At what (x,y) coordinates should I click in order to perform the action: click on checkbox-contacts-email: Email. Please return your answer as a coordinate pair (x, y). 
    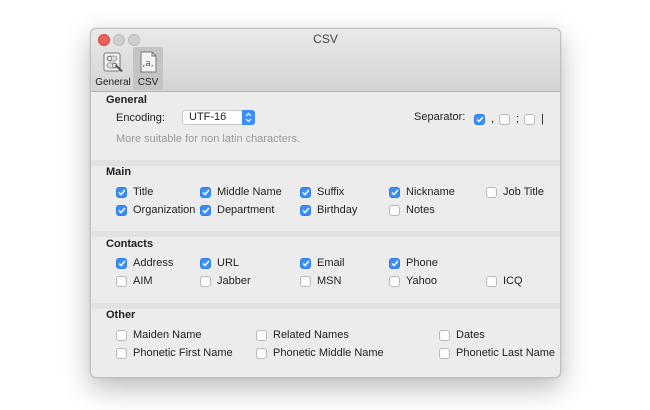
    Looking at the image, I should click on (322, 263).